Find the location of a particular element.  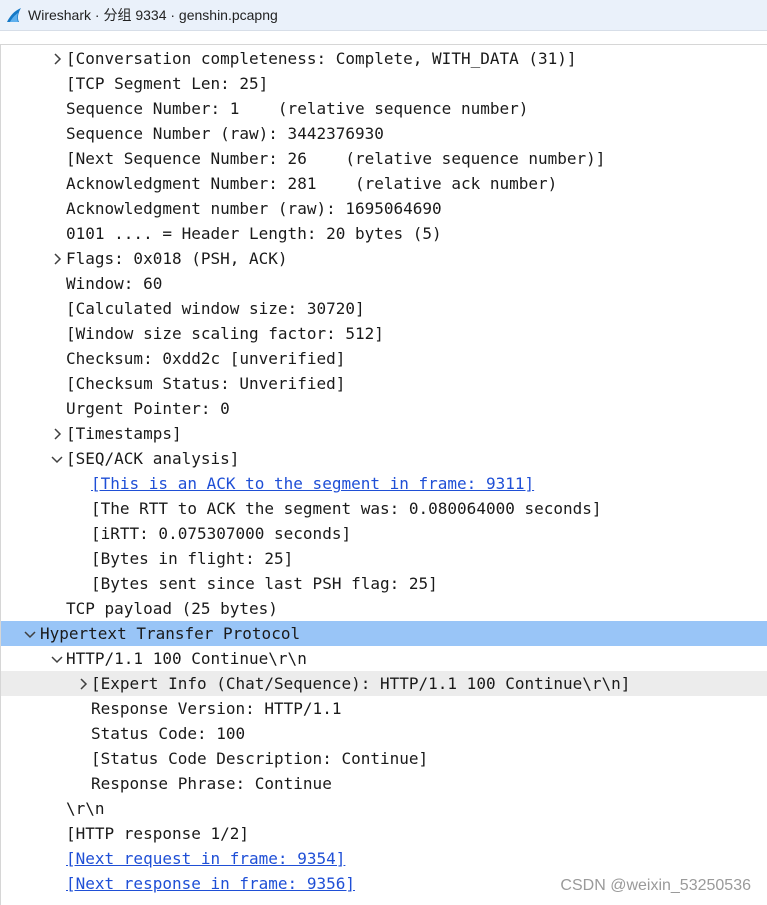

tree-row-label: [Calculated window size: 30720] is located at coordinates (215, 308).